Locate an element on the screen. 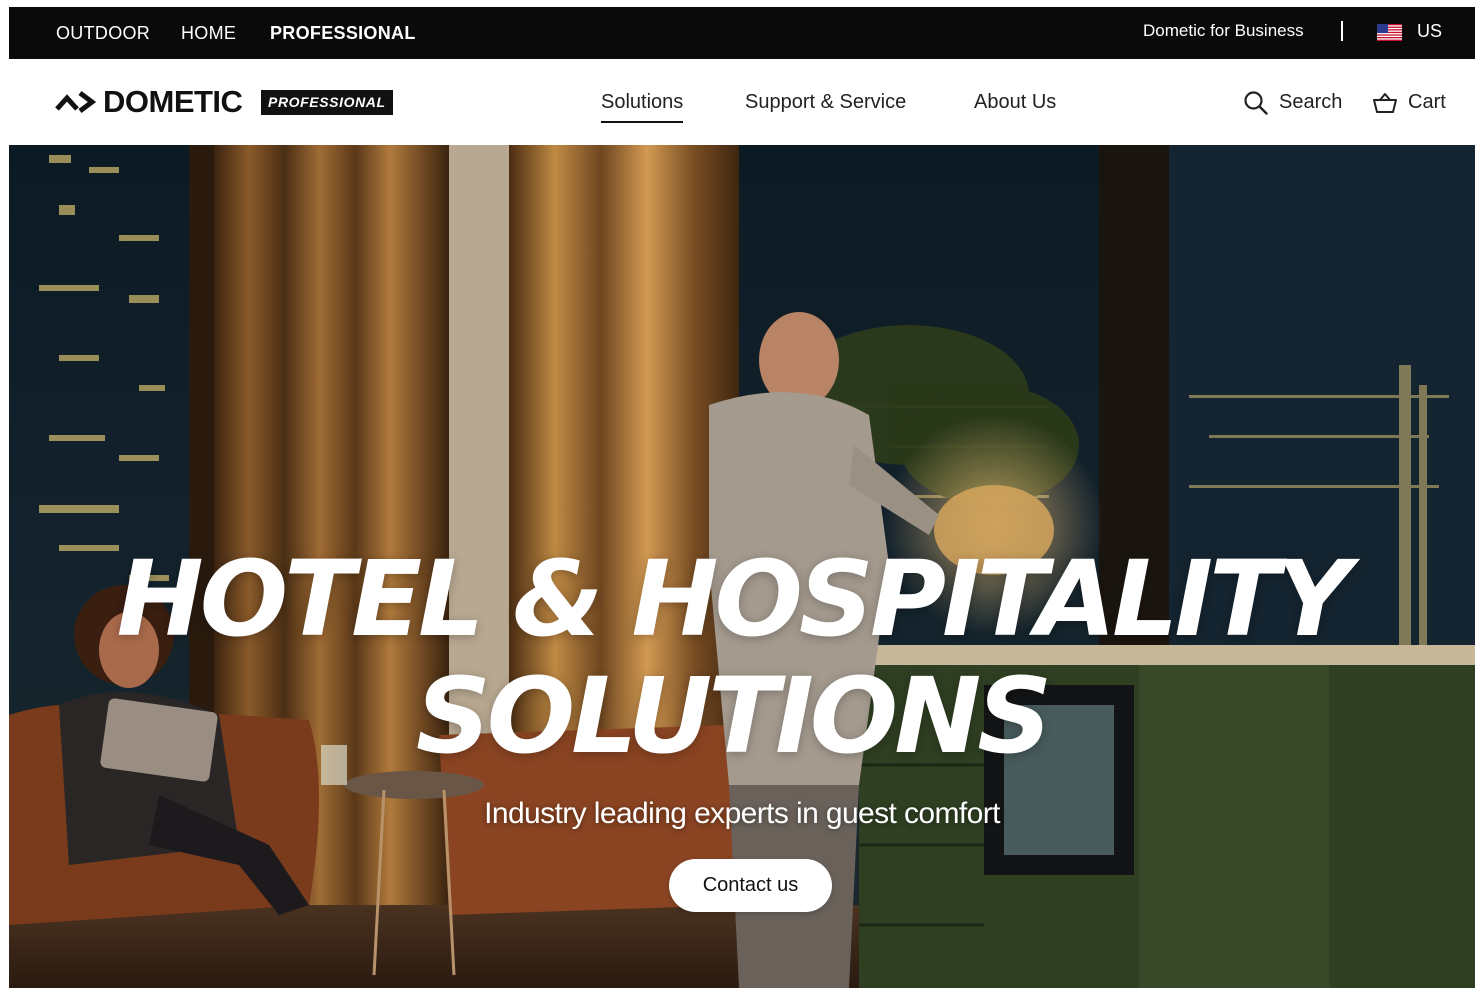  nav-solutions: Solutions is located at coordinates (642, 102).